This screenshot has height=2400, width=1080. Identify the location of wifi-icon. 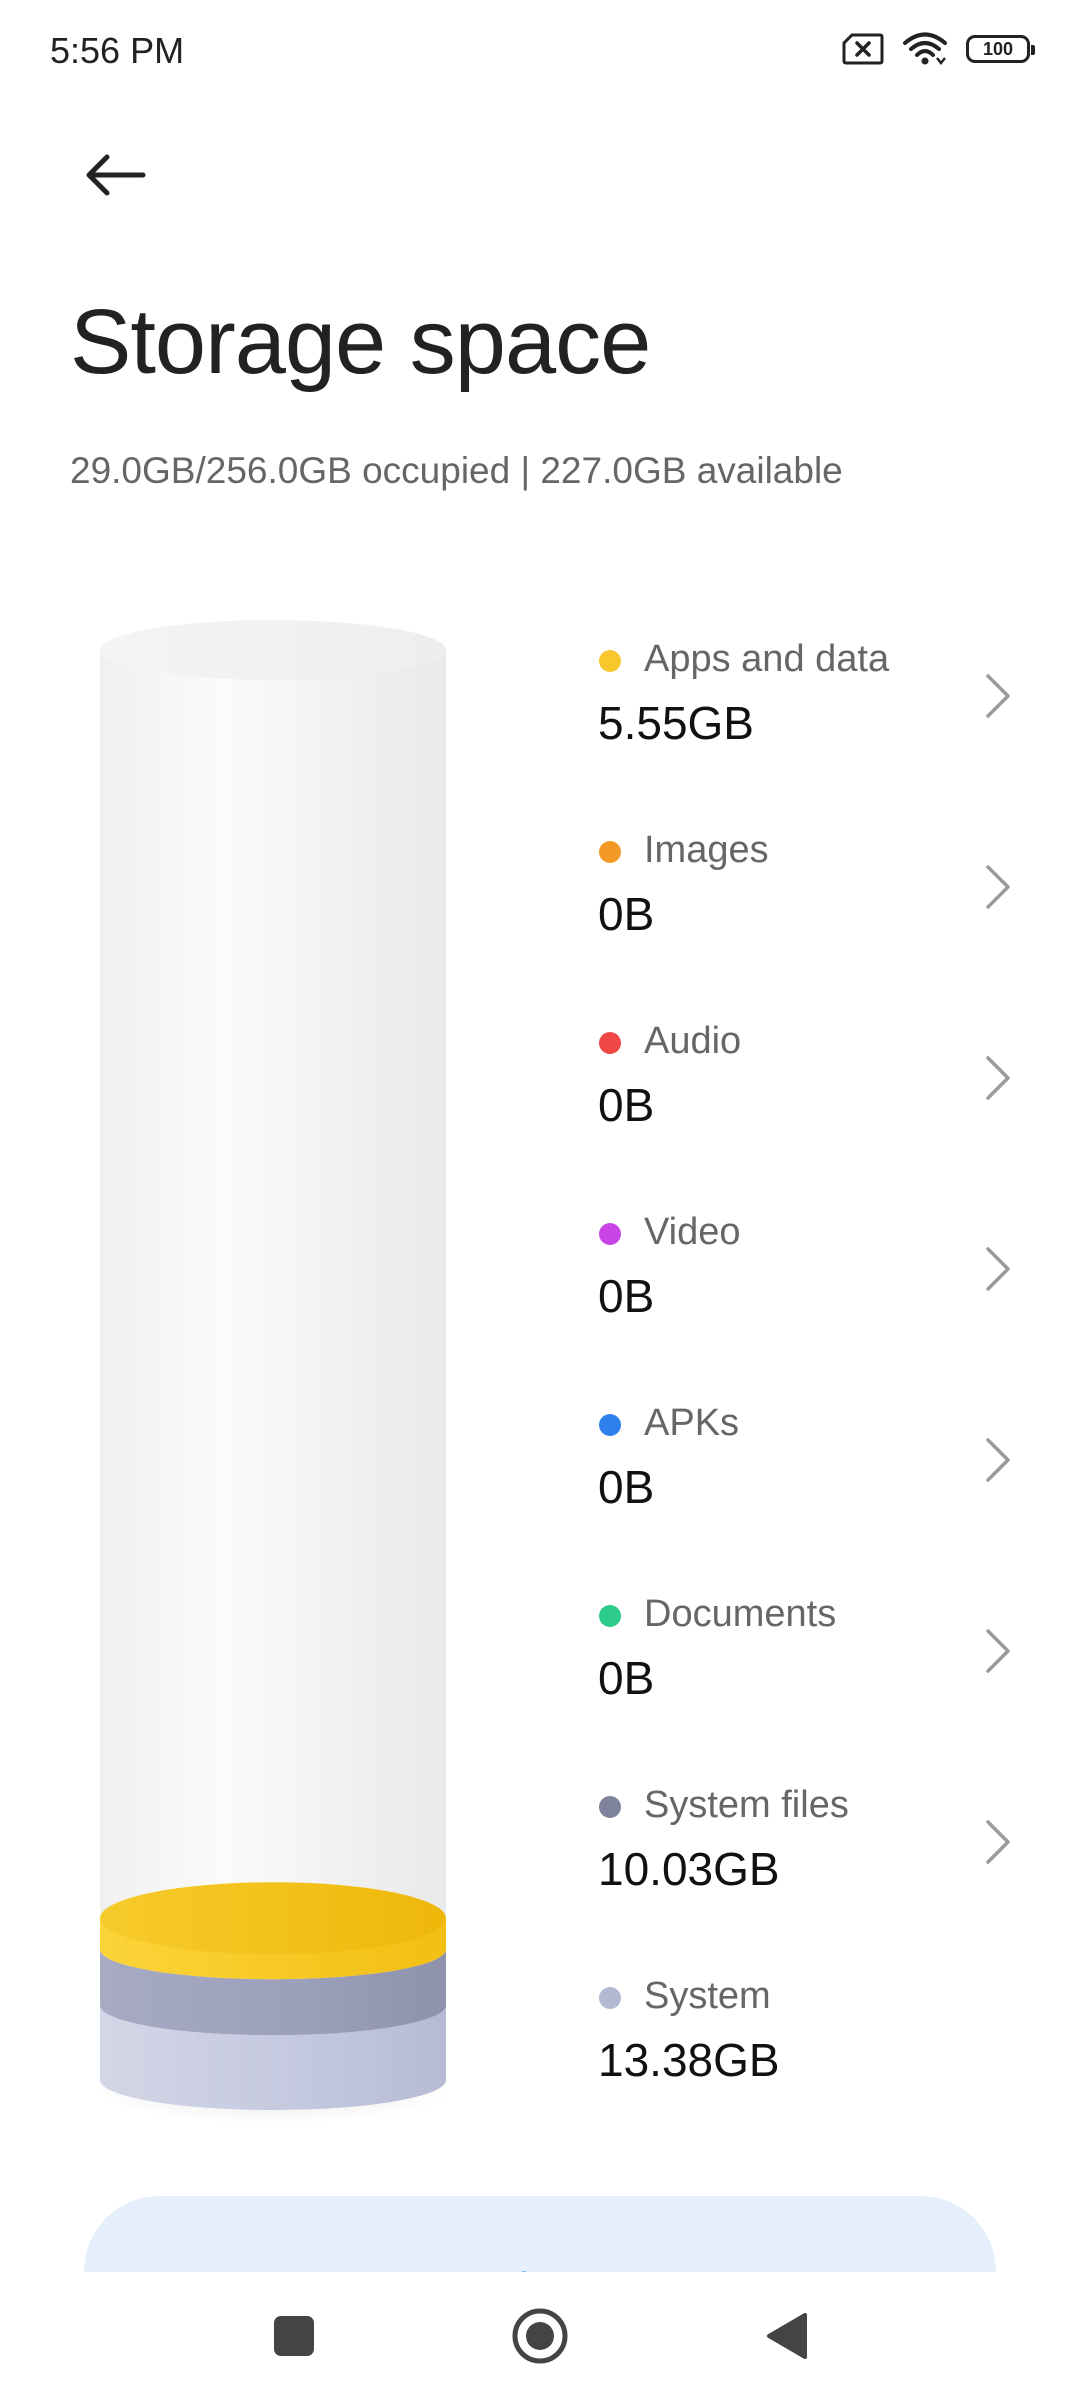
(925, 49).